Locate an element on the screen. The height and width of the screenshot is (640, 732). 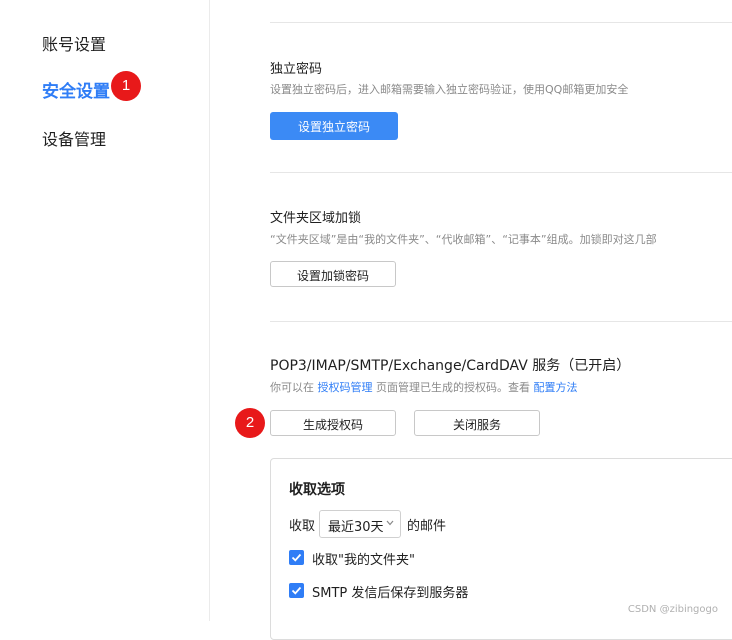
set-lock-password-button: 设置加锁密码 is located at coordinates (333, 274).